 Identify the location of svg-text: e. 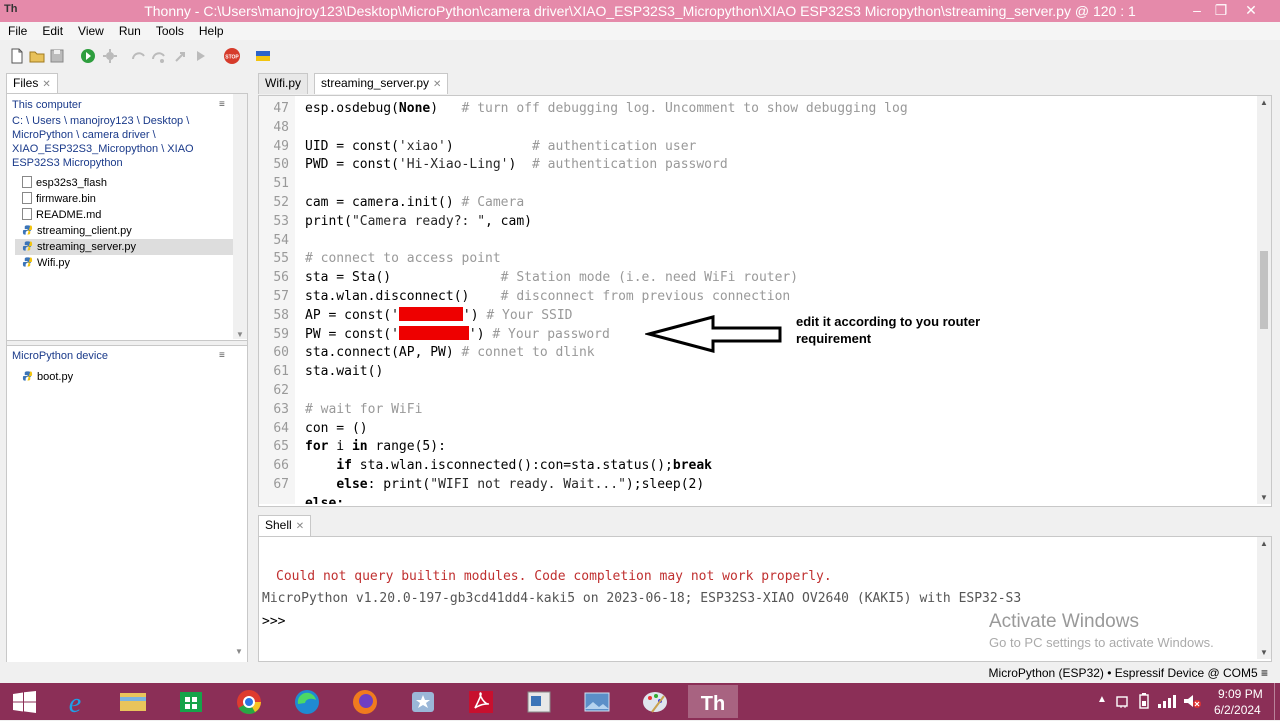
(75, 703).